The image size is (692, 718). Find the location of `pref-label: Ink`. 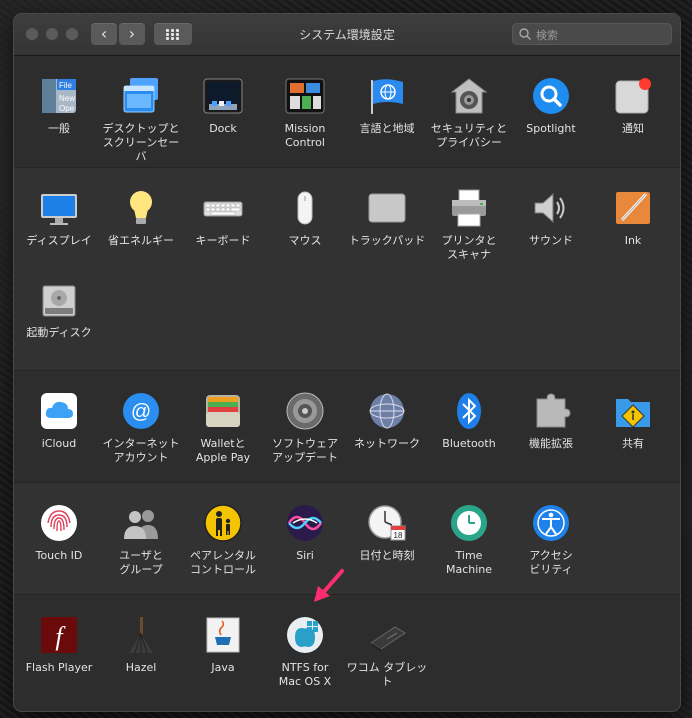

pref-label: Ink is located at coordinates (633, 240).